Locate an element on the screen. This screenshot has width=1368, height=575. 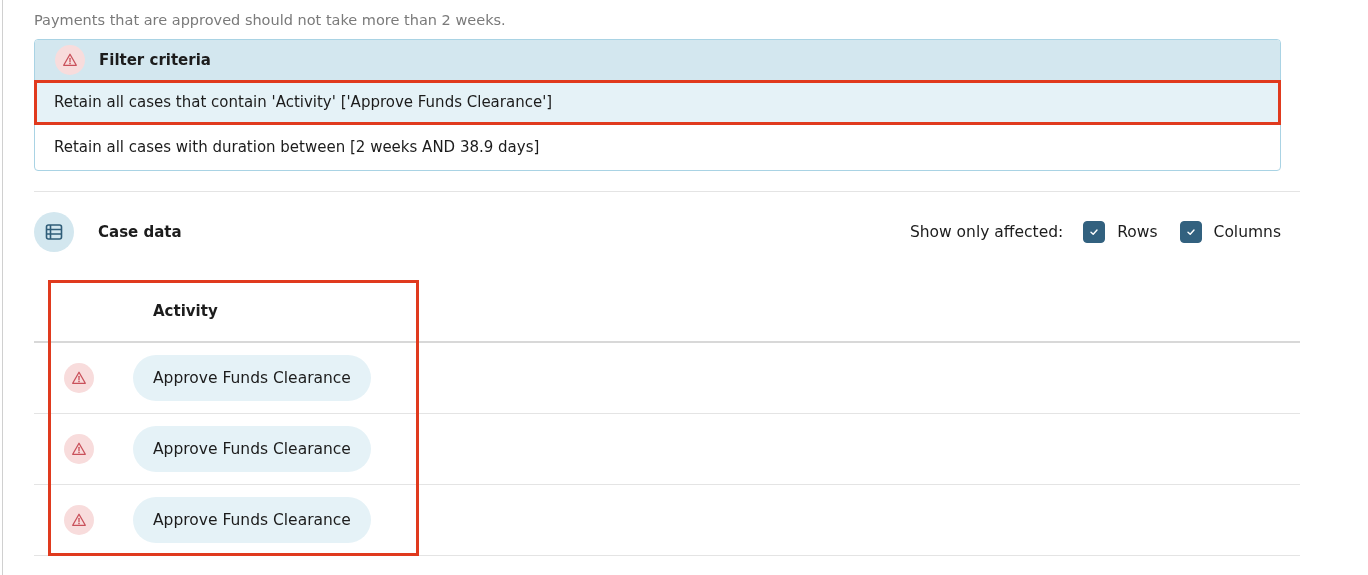
table-icon is located at coordinates (54, 232).